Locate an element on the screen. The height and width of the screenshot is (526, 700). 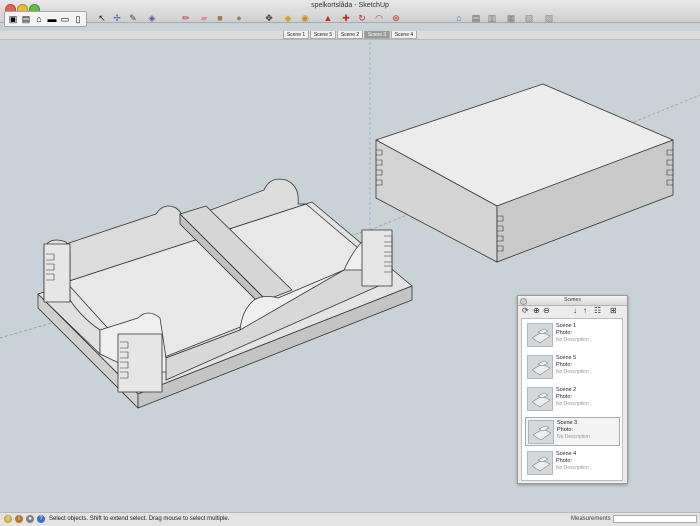
model-info-icon: ▯ is located at coordinates (78, 19).